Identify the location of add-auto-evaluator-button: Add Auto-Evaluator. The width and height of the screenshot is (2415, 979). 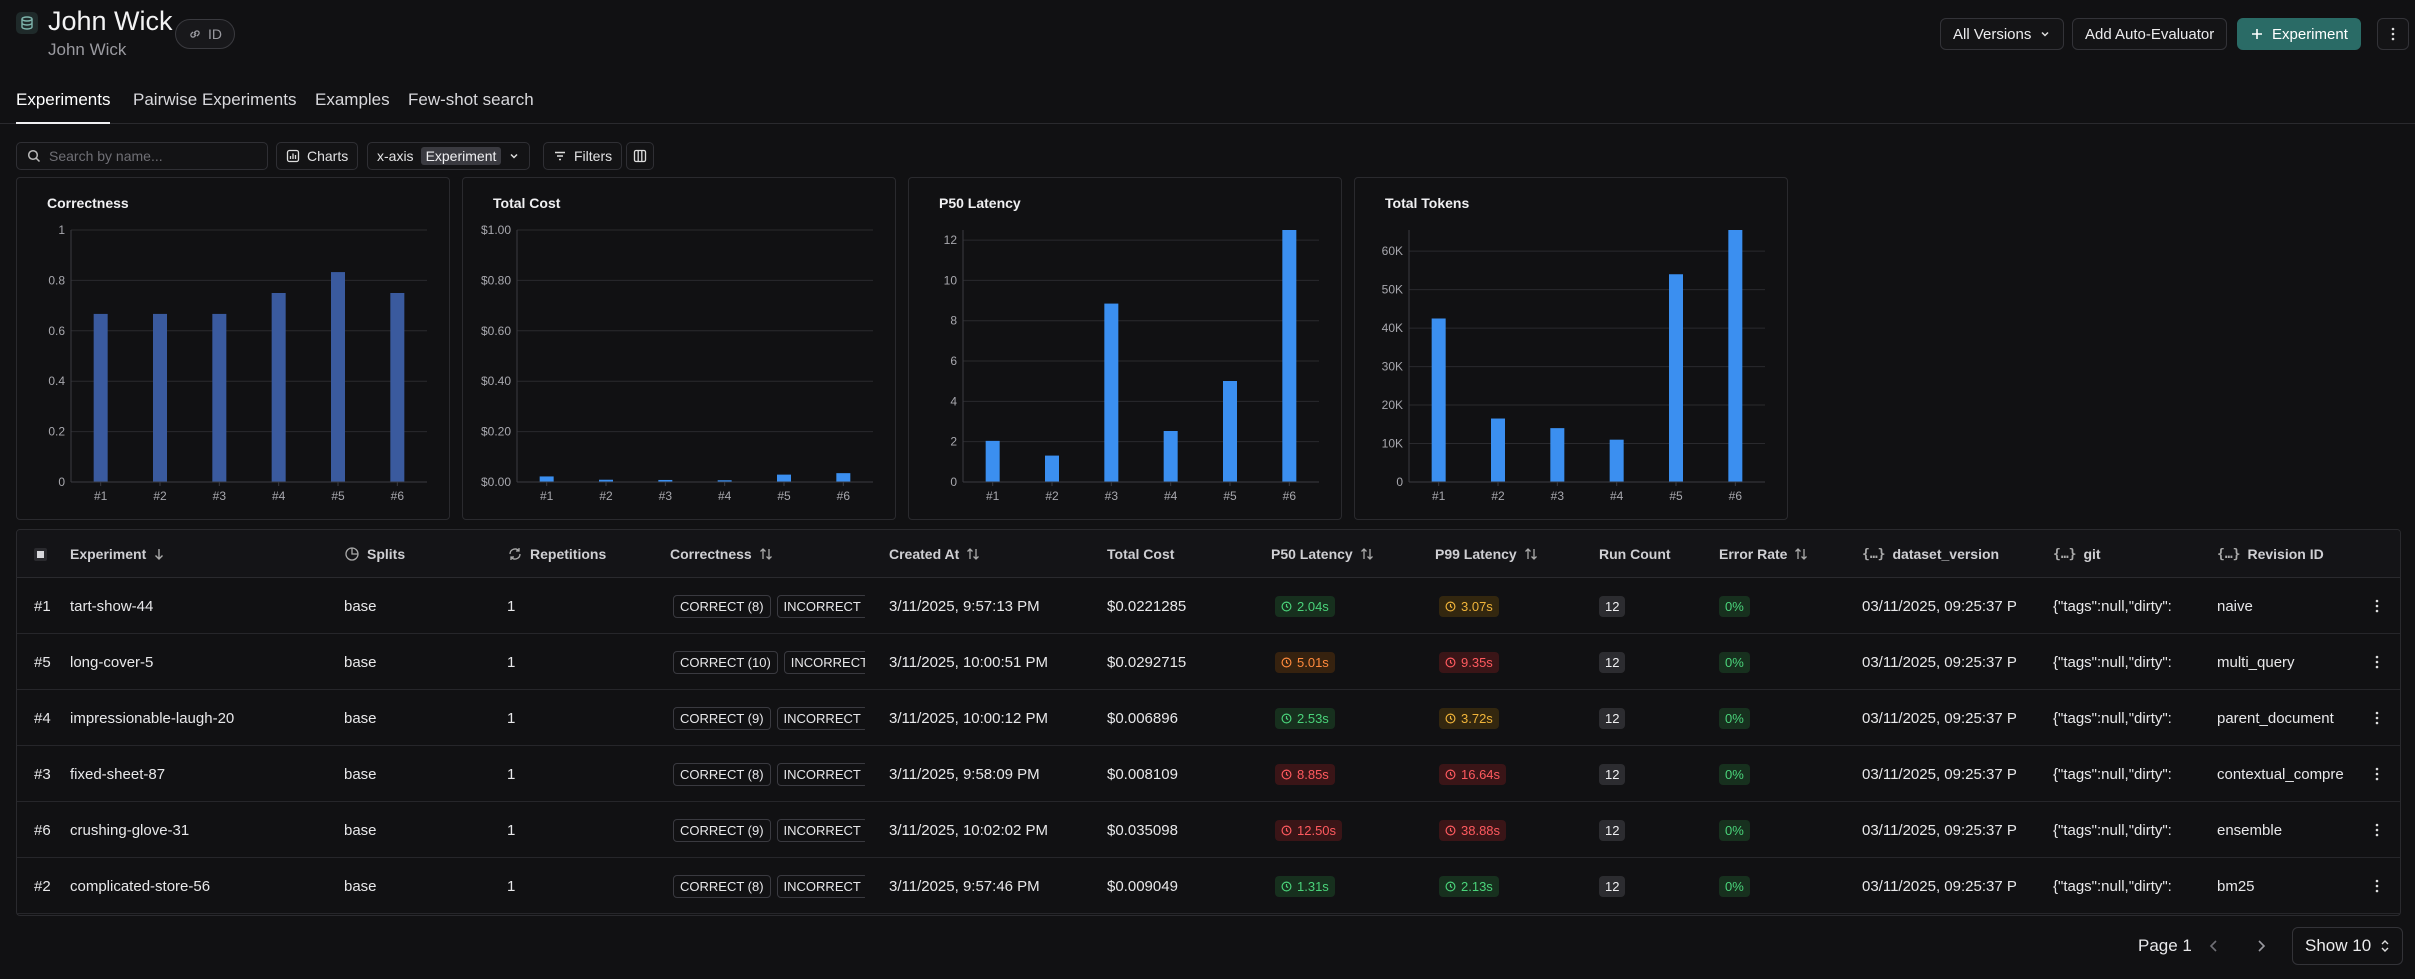
(2150, 34).